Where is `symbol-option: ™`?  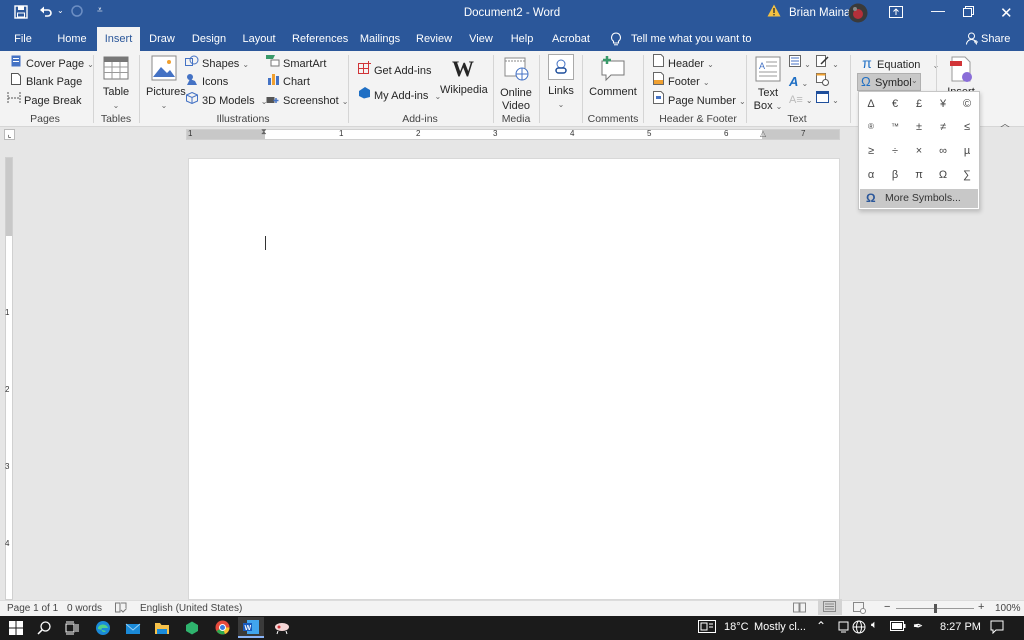
symbol-option: ™ is located at coordinates (895, 127).